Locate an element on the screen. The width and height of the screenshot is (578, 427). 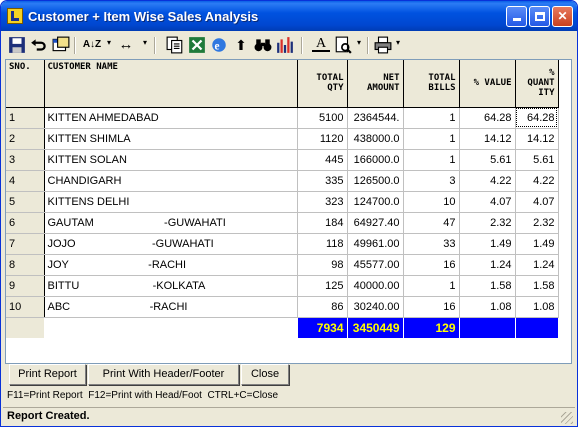
net-amount: 438000.0 is located at coordinates (375, 139).